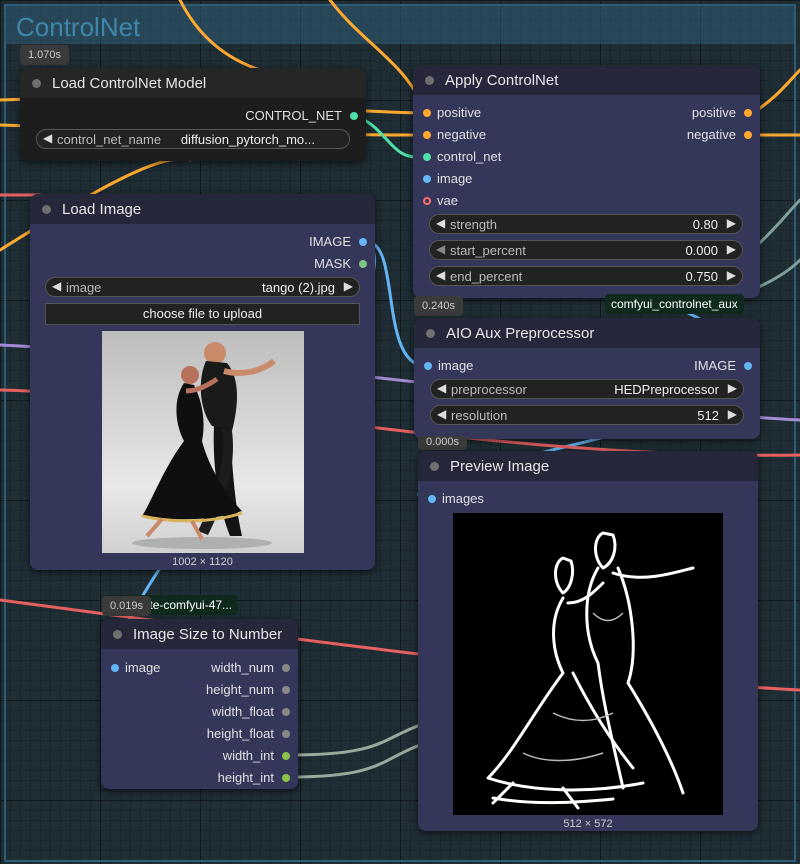 The image size is (800, 864). I want to click on combo-image: ◀ image tango (2).jpg ▶, so click(202, 287).